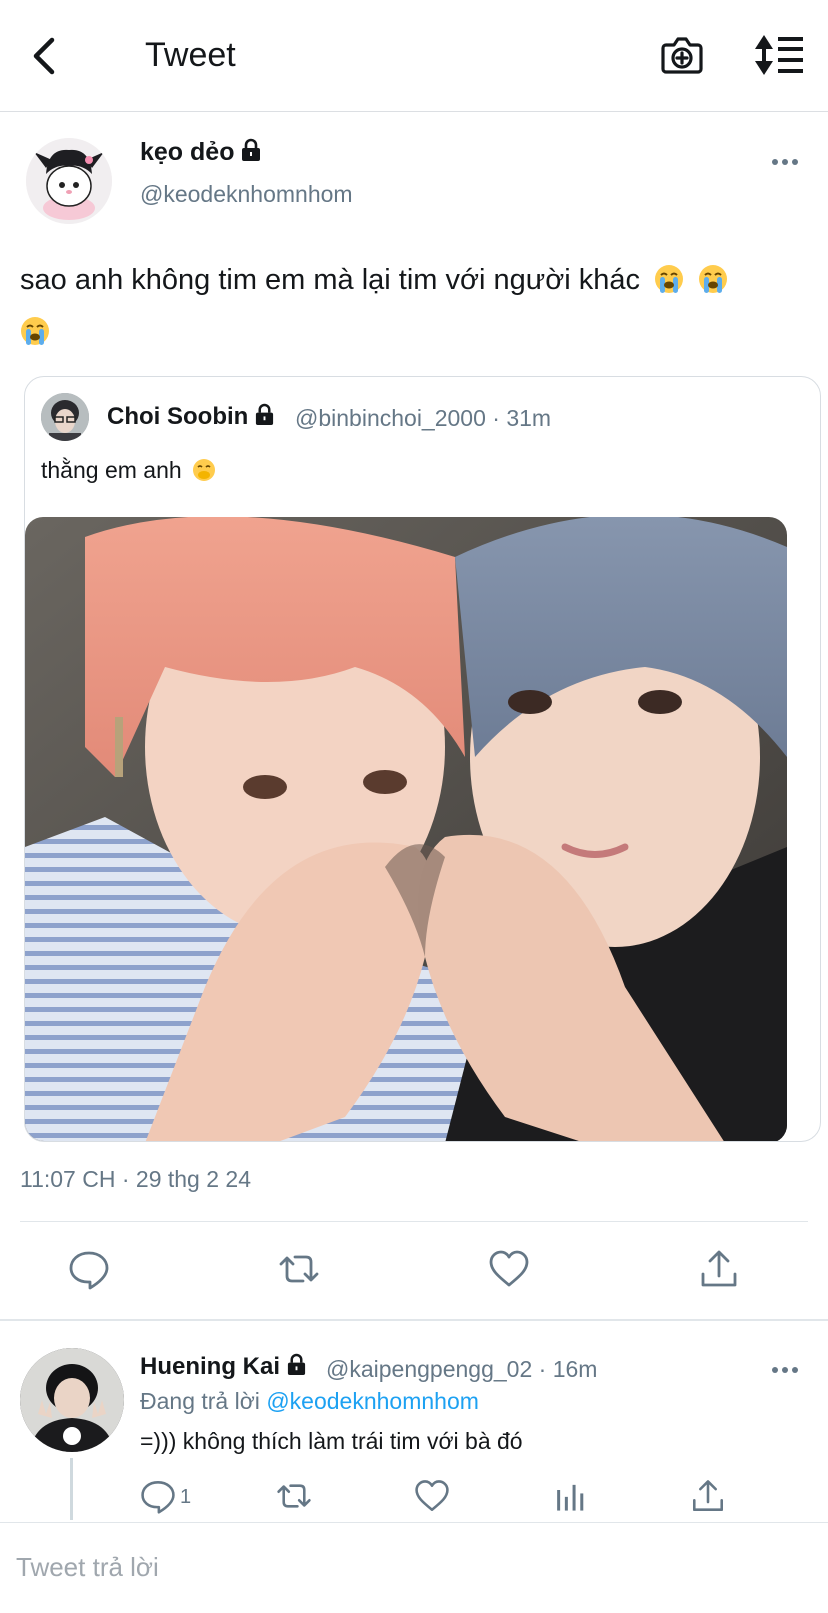 The height and width of the screenshot is (1613, 828). I want to click on top-bar: Tweet, so click(414, 56).